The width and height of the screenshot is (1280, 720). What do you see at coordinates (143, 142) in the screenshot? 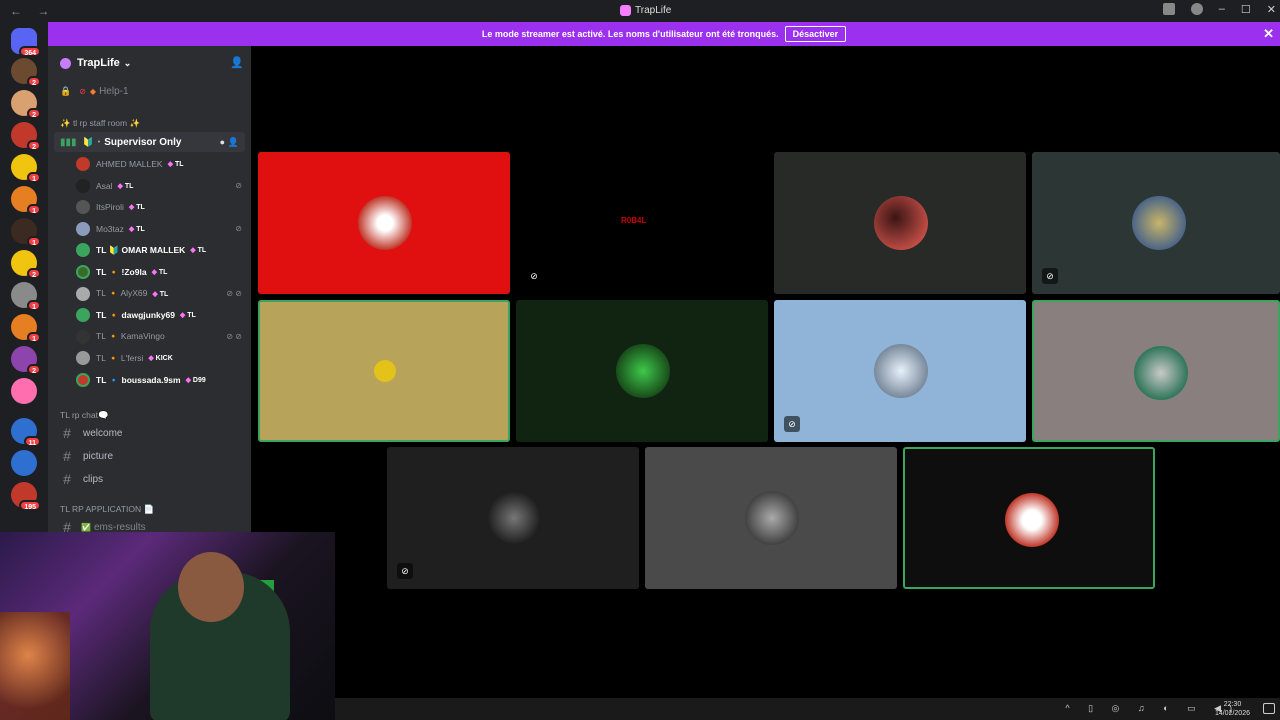
I see `voice-channel-label: Supervisor Only` at bounding box center [143, 142].